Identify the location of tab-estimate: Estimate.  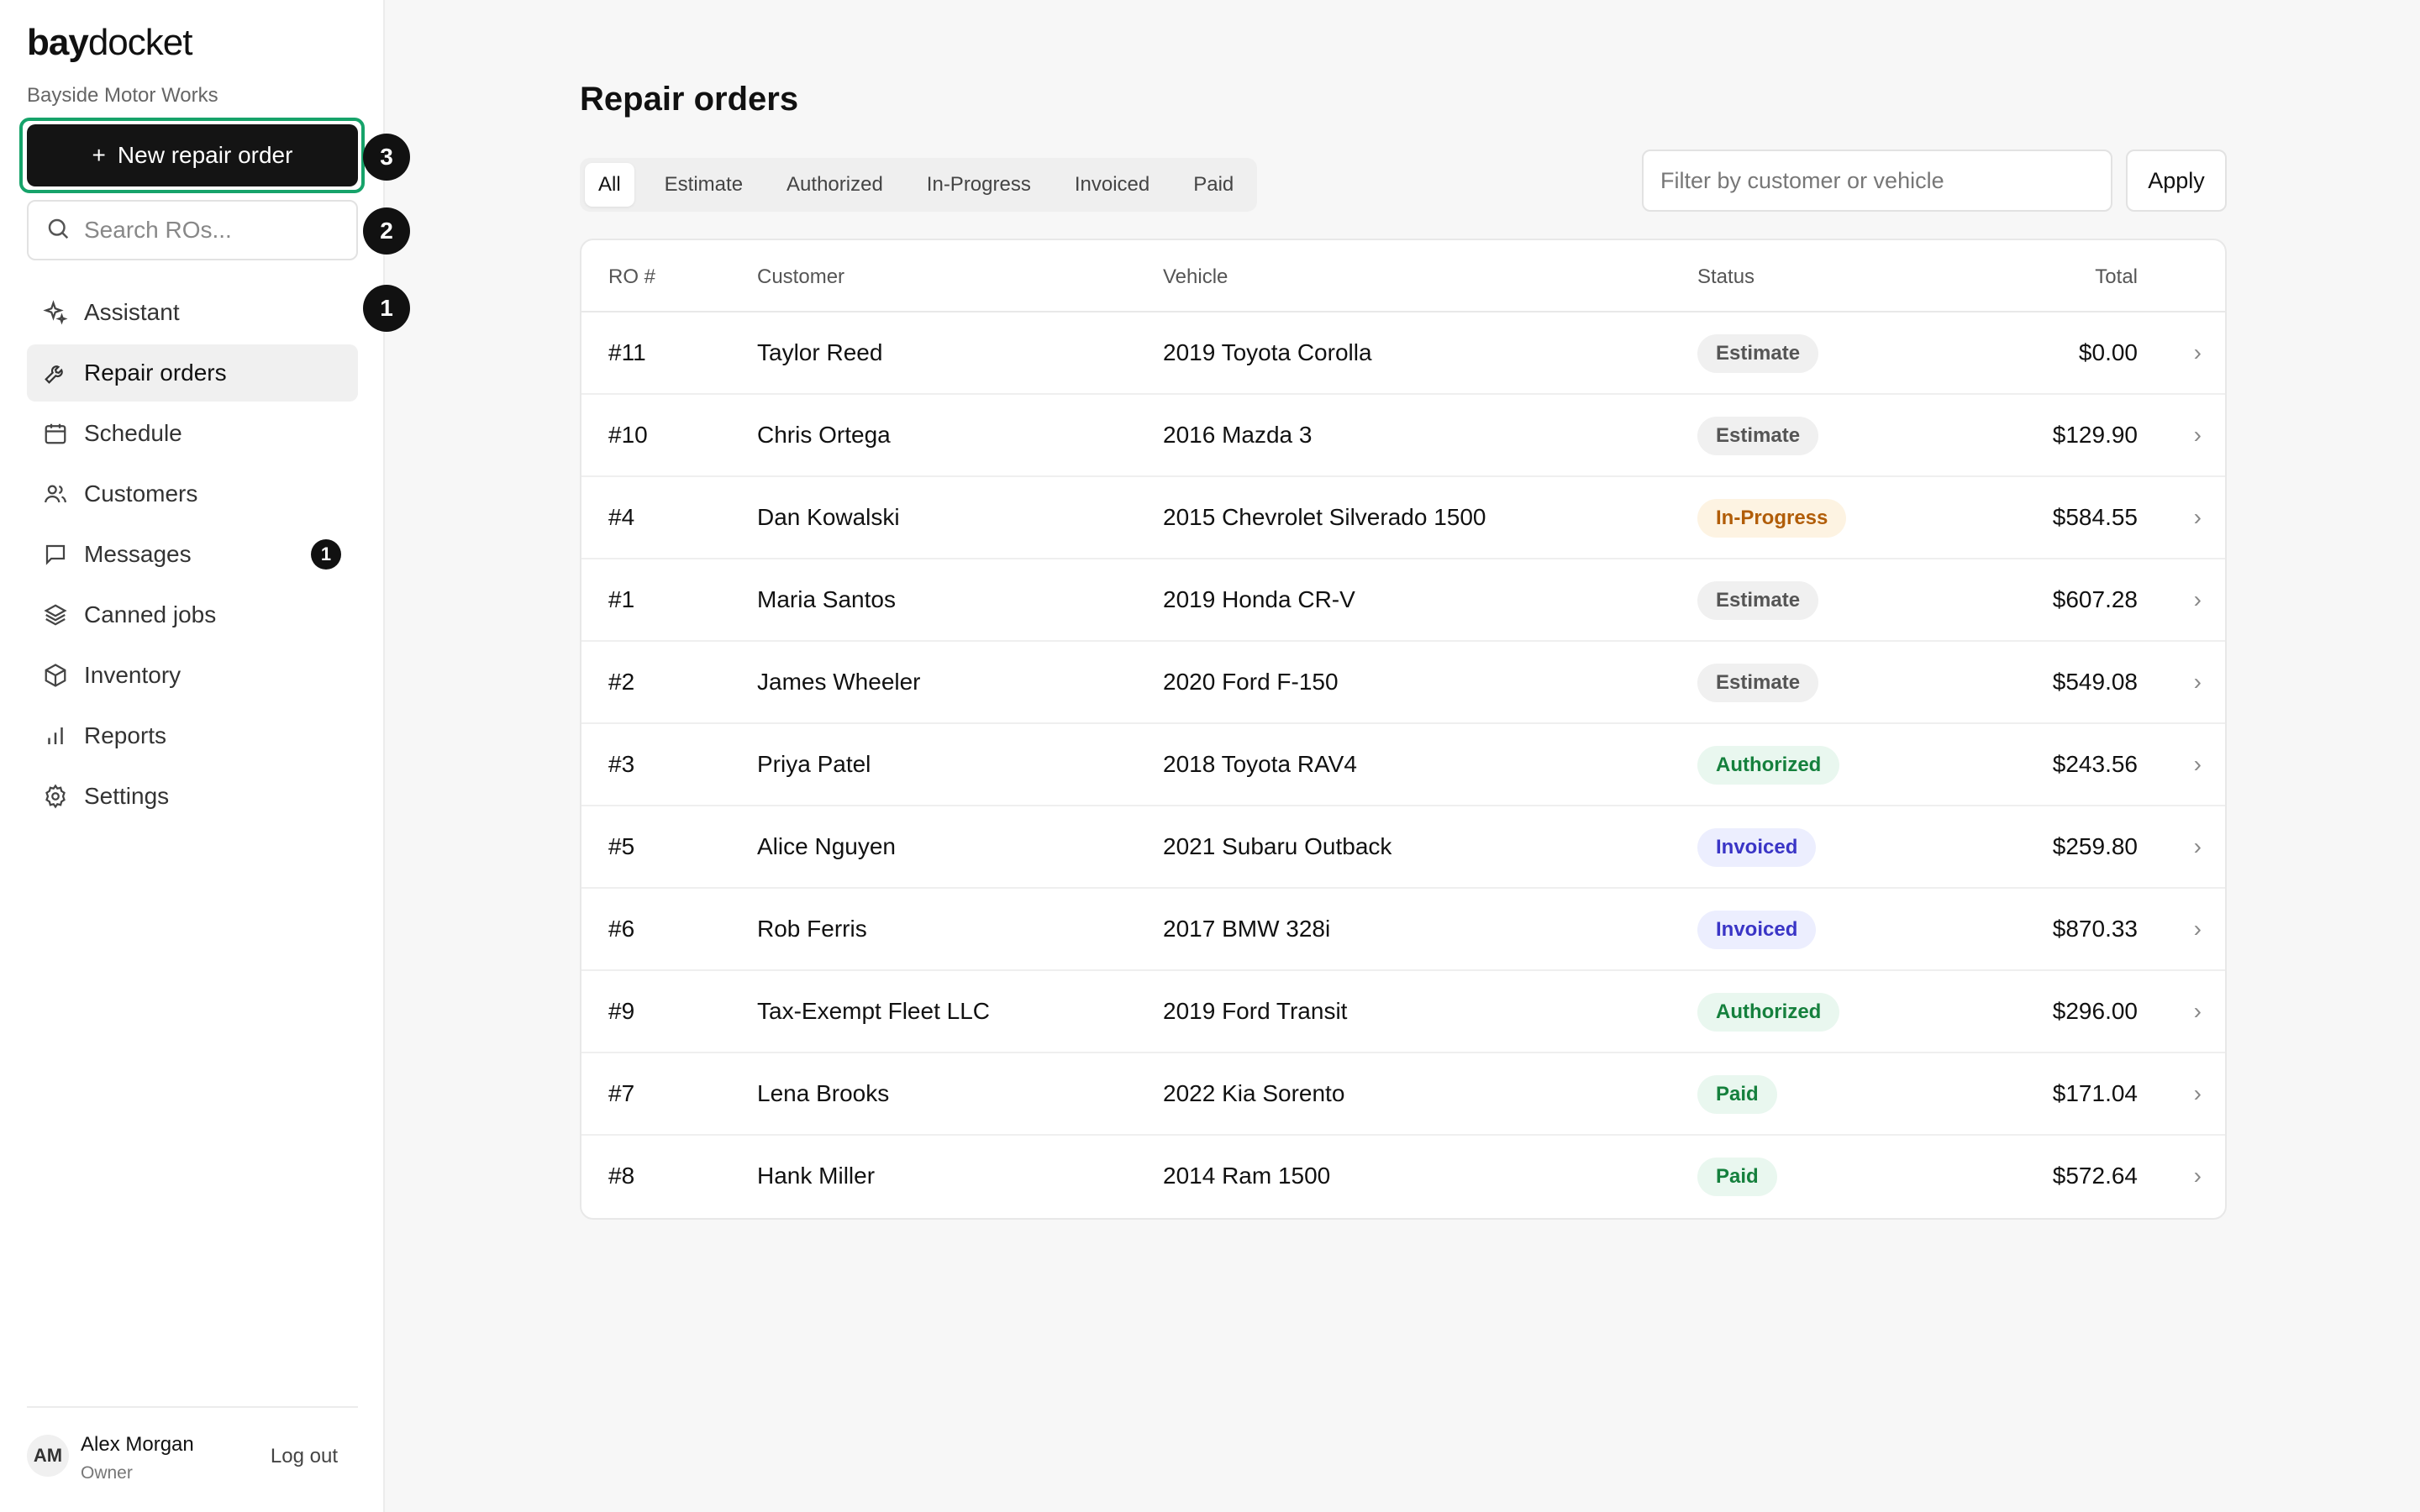
(704, 185).